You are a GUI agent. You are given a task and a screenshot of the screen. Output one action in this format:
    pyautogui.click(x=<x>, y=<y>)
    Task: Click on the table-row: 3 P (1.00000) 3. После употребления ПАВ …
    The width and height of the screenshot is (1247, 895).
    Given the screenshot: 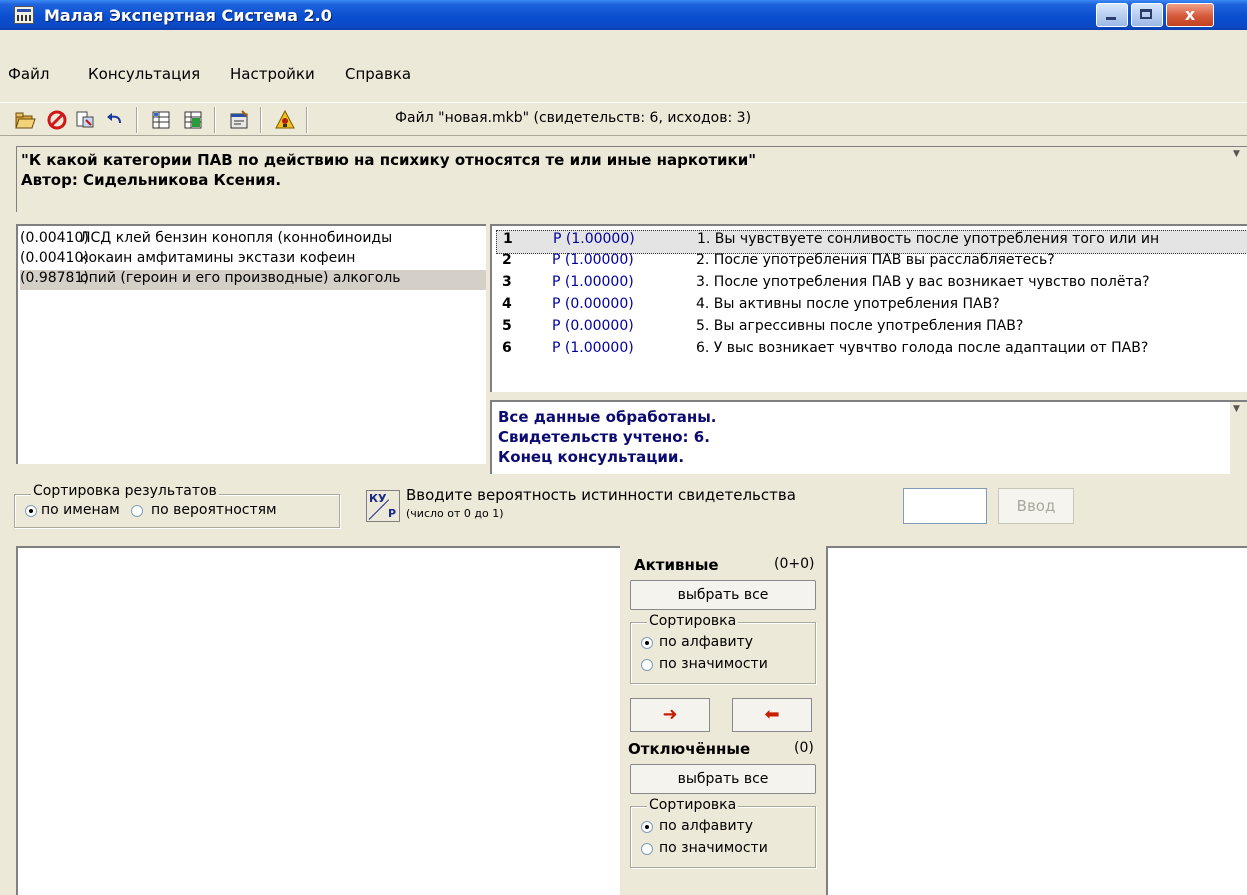 What is the action you would take?
    pyautogui.click(x=871, y=285)
    